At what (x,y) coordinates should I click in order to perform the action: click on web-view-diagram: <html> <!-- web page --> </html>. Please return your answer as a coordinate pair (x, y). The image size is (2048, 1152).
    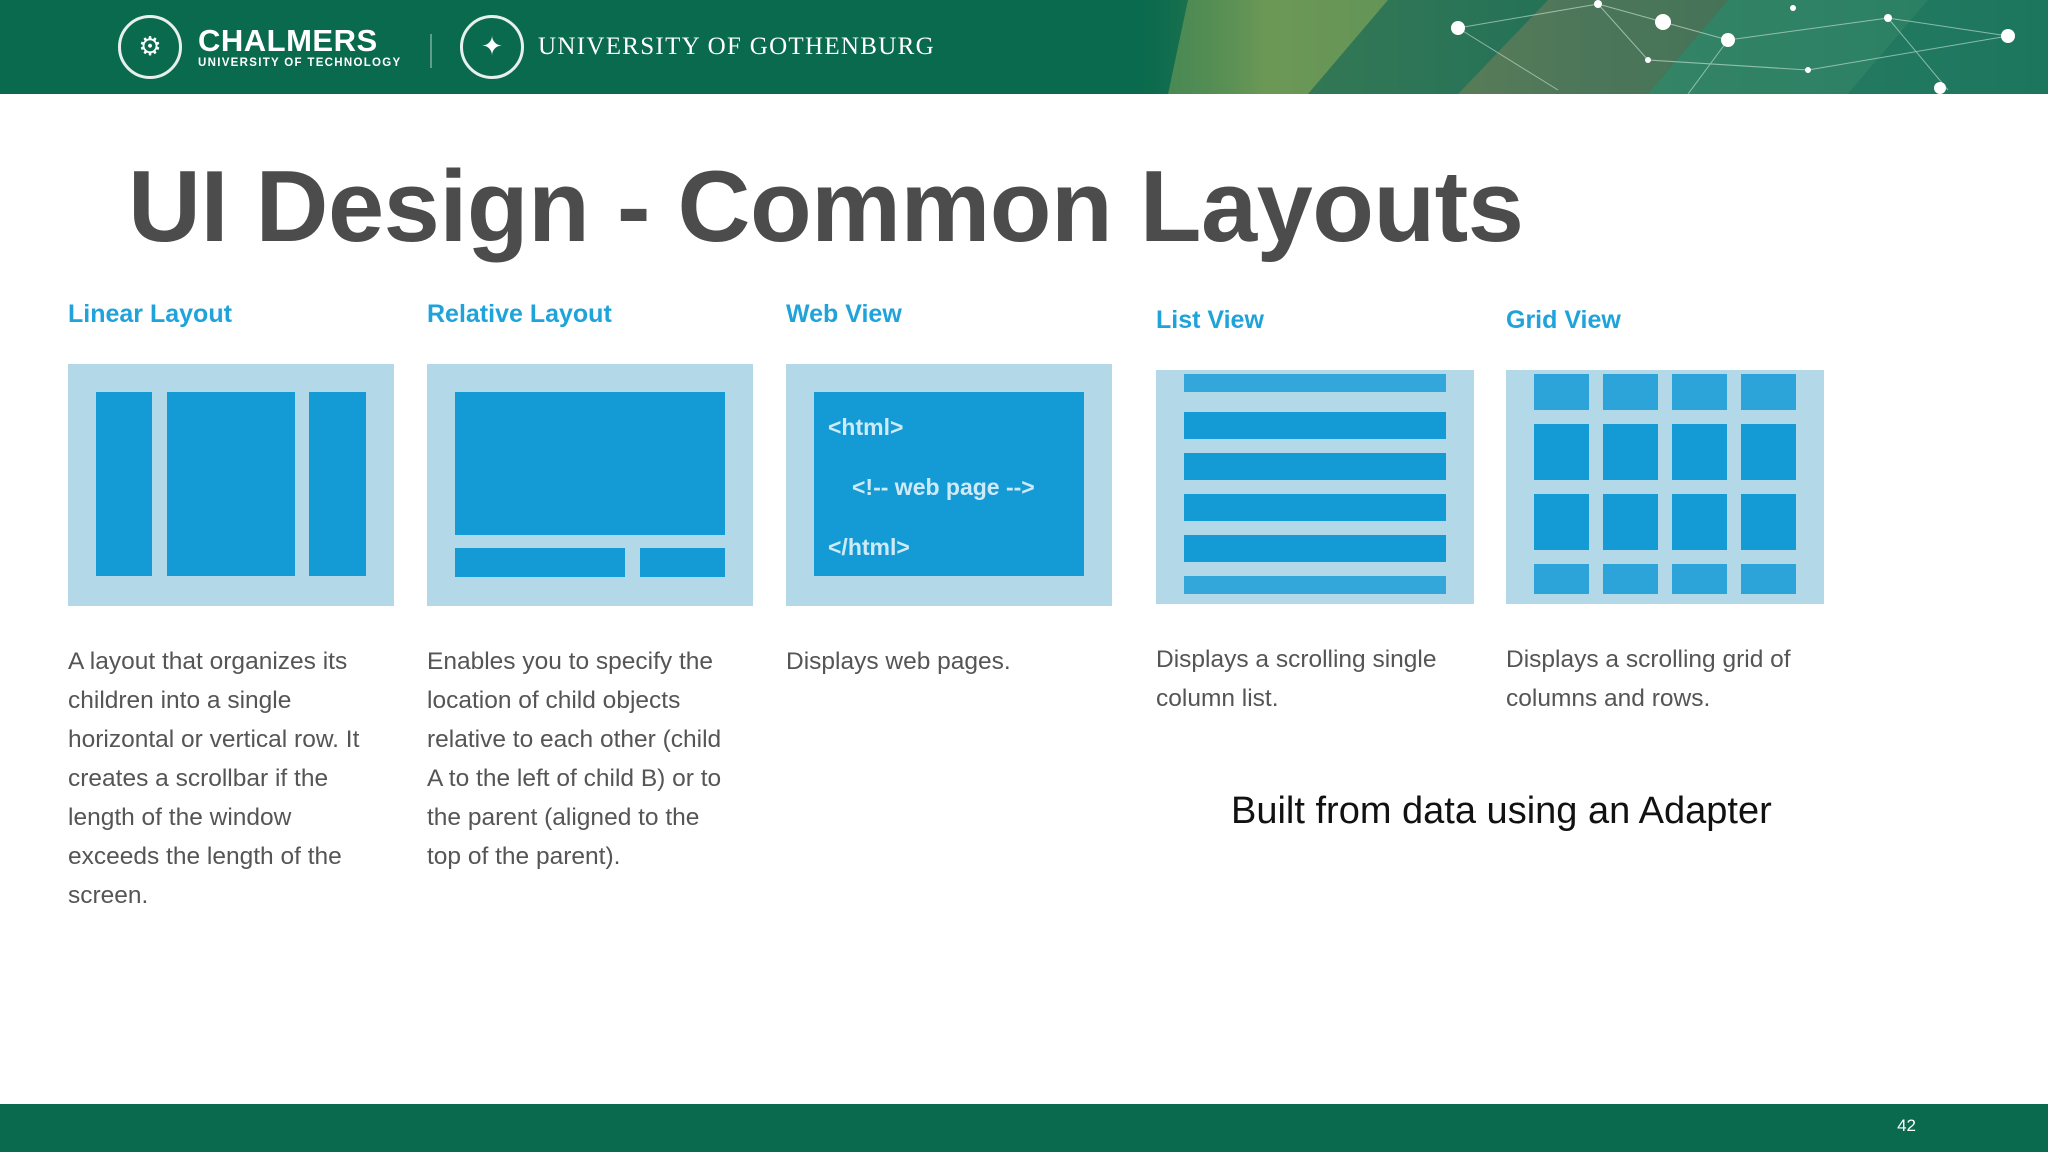
    Looking at the image, I should click on (949, 485).